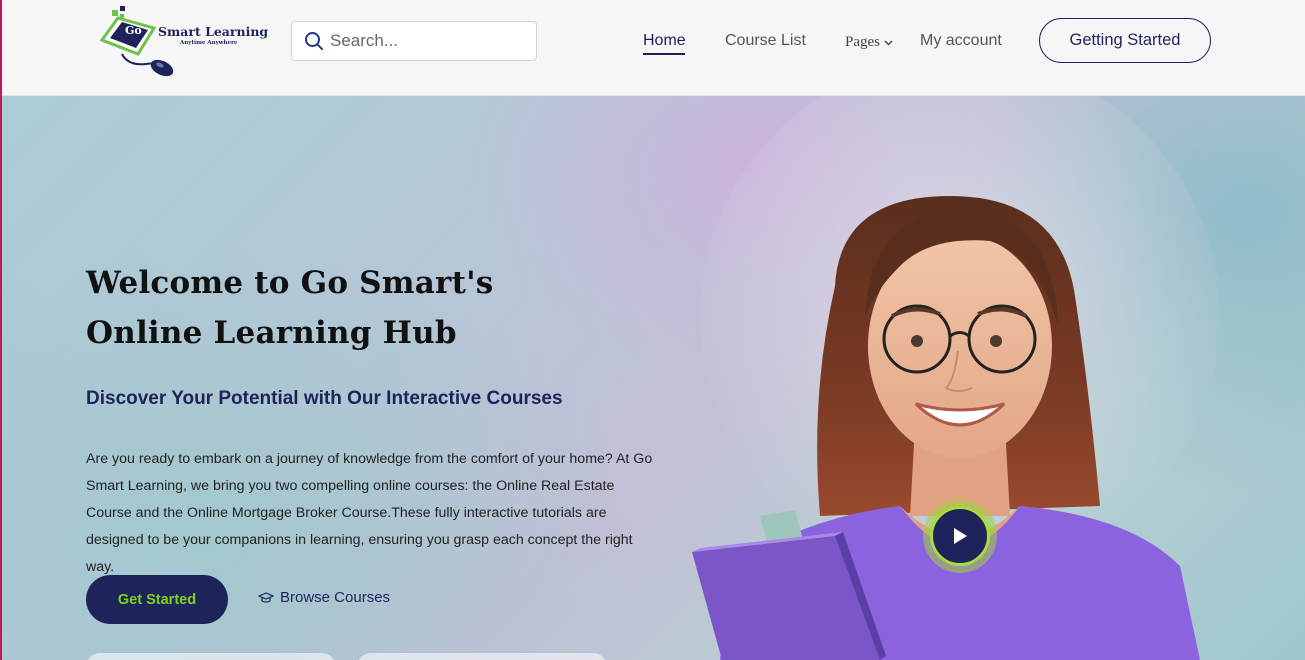 The width and height of the screenshot is (1305, 660). Describe the element at coordinates (862, 42) in the screenshot. I see `nav-pages-label: Pages` at that location.